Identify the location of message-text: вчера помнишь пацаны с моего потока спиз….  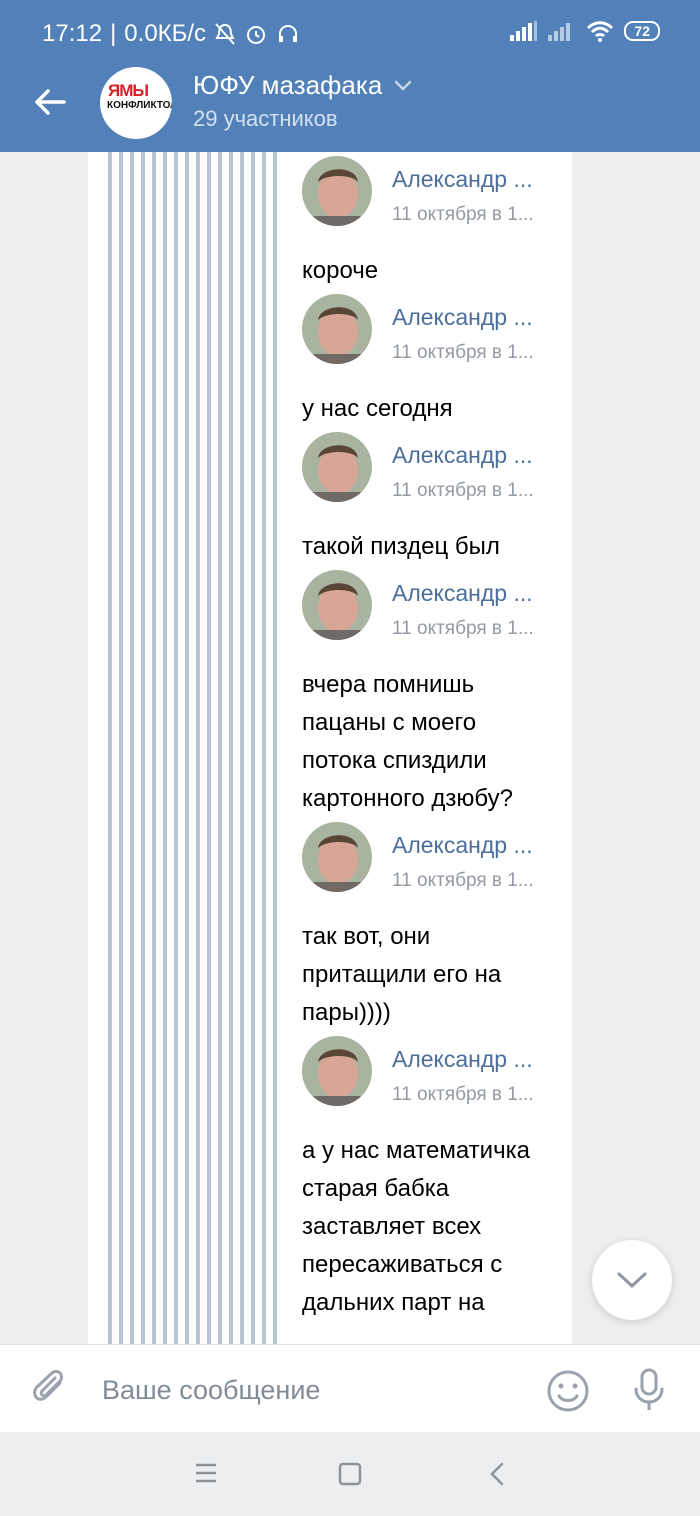
(407, 741).